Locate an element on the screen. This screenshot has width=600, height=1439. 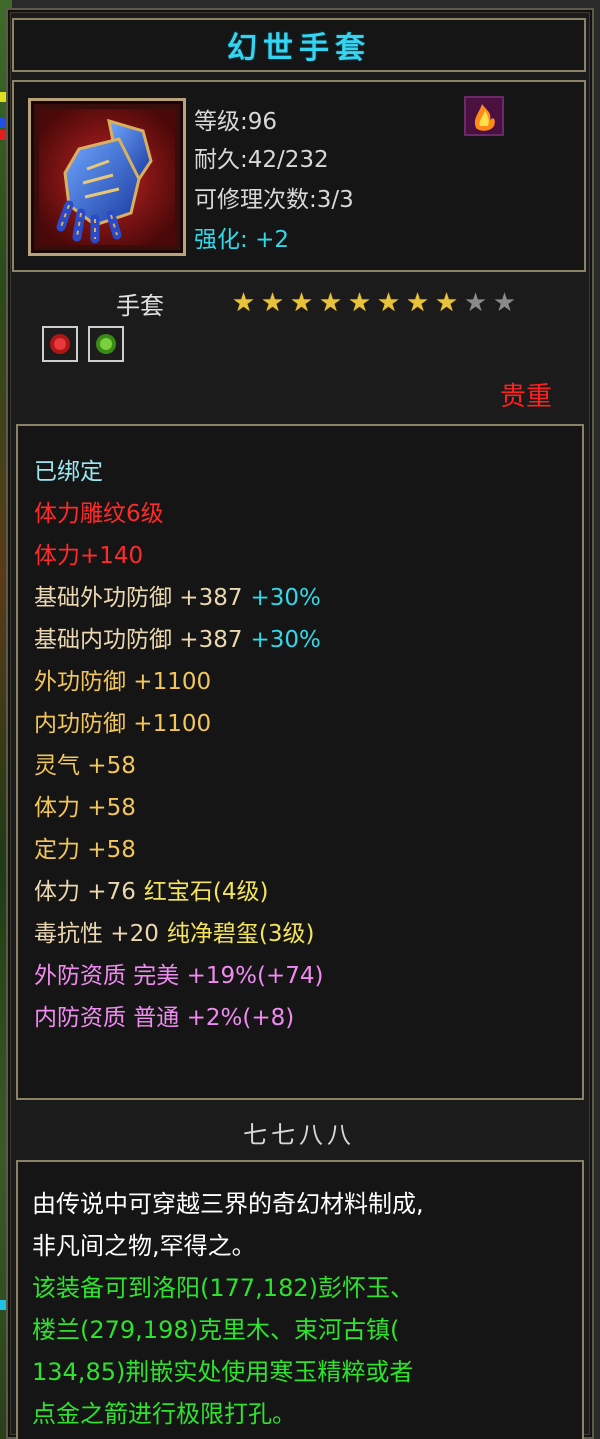
attribute-text: 毒抗性 +20 is located at coordinates (96, 934).